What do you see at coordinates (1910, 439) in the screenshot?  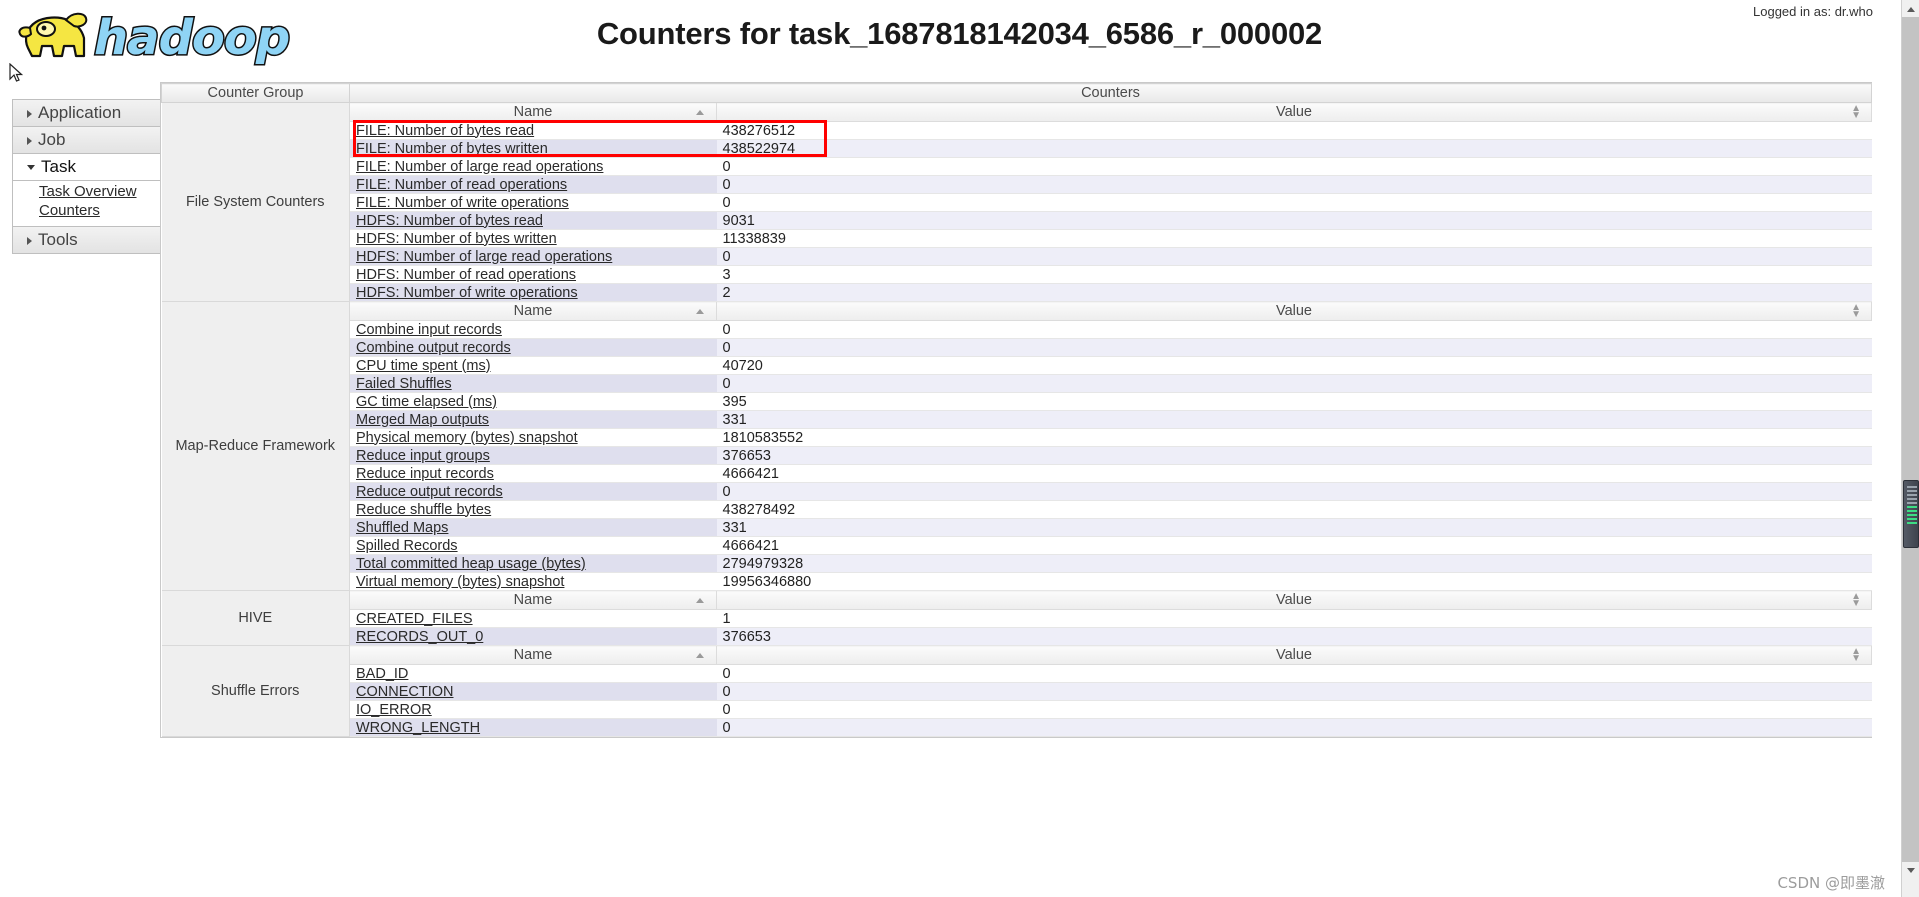 I see `scrollbar-track` at bounding box center [1910, 439].